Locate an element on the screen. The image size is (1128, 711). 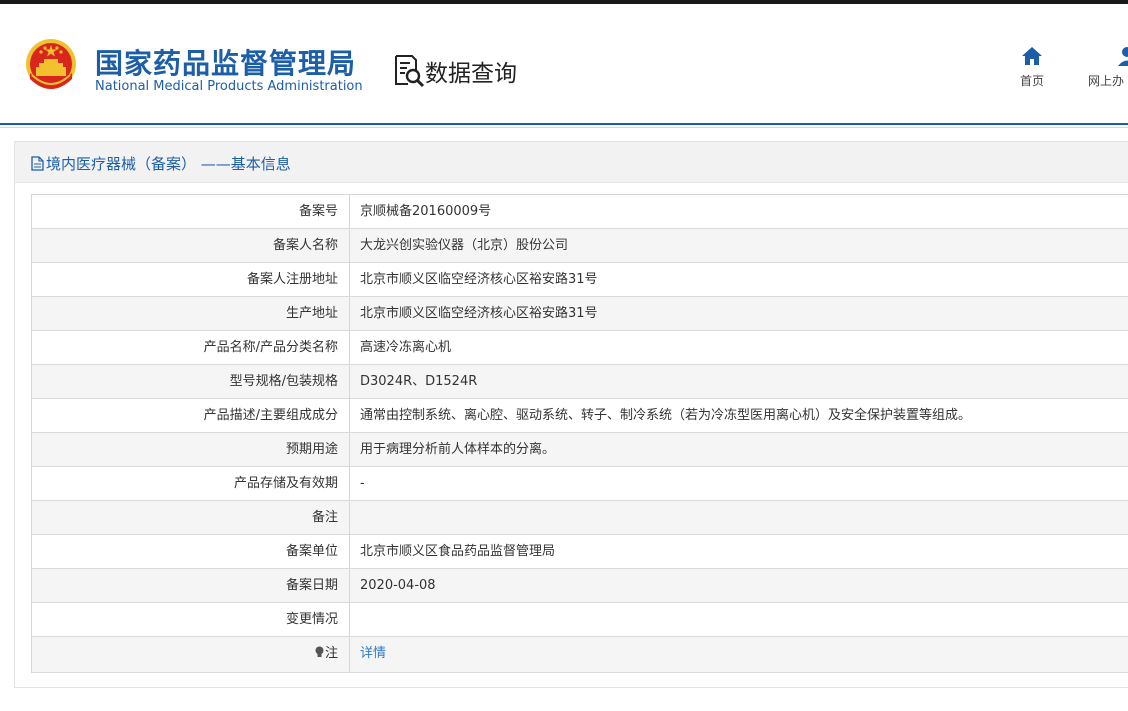
table-row-note: 注 详情 is located at coordinates (580, 655).